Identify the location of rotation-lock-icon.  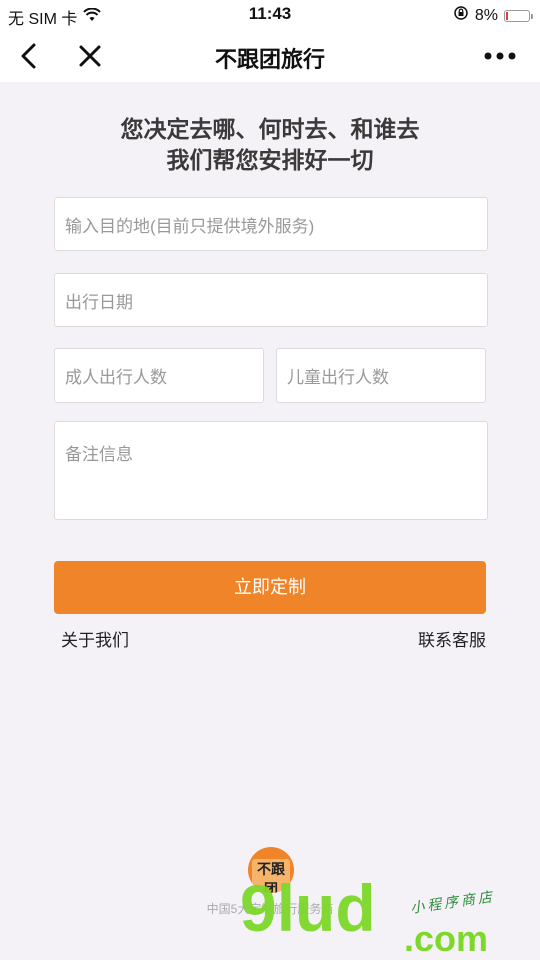
(461, 15).